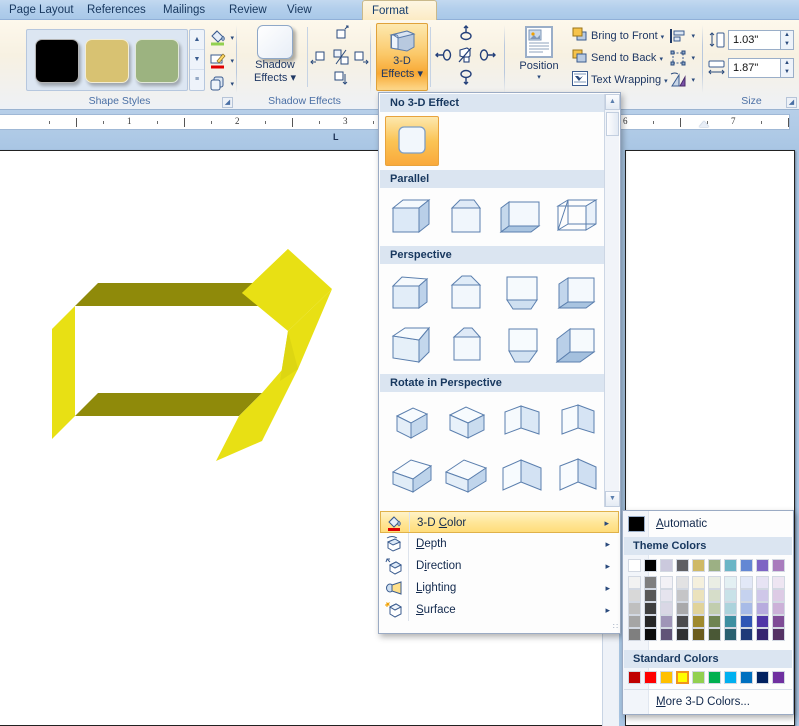 The width and height of the screenshot is (799, 726). What do you see at coordinates (197, 40) in the screenshot?
I see `gallery-scroll-up: ▲` at bounding box center [197, 40].